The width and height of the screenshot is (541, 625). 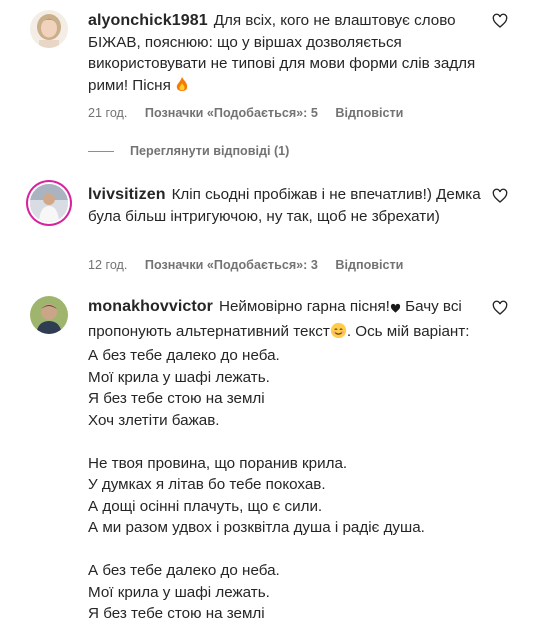 What do you see at coordinates (182, 88) in the screenshot?
I see `fire-emoji` at bounding box center [182, 88].